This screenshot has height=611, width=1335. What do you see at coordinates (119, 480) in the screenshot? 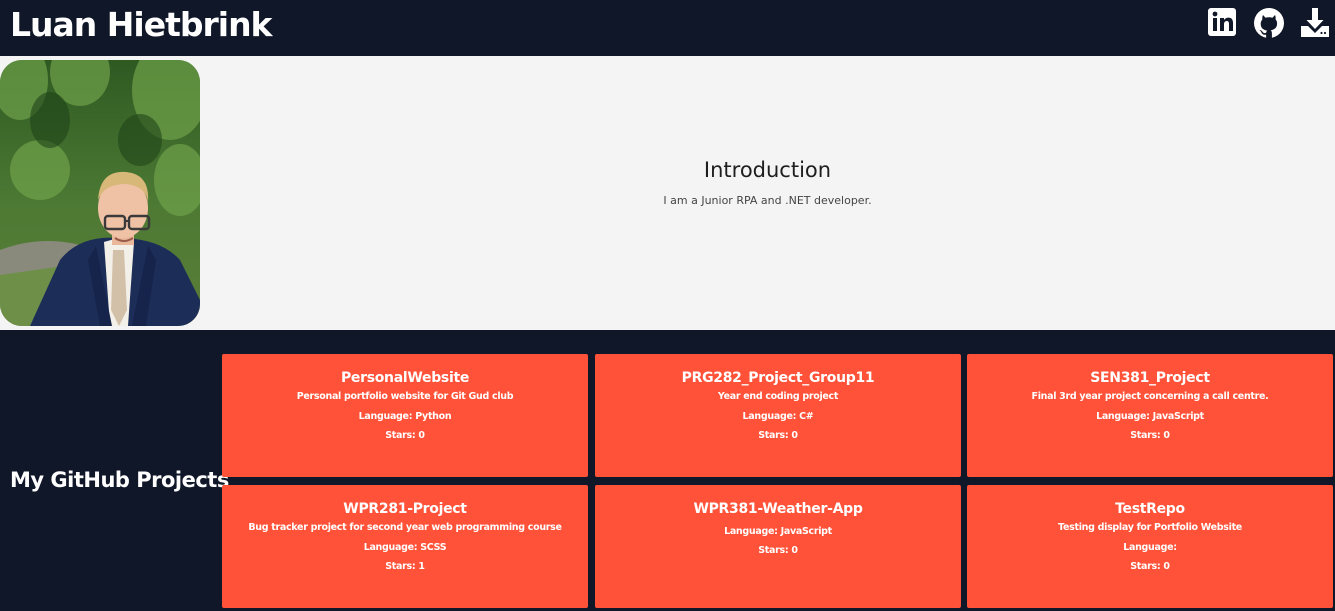
I see `projects-heading: My GitHub Projects` at bounding box center [119, 480].